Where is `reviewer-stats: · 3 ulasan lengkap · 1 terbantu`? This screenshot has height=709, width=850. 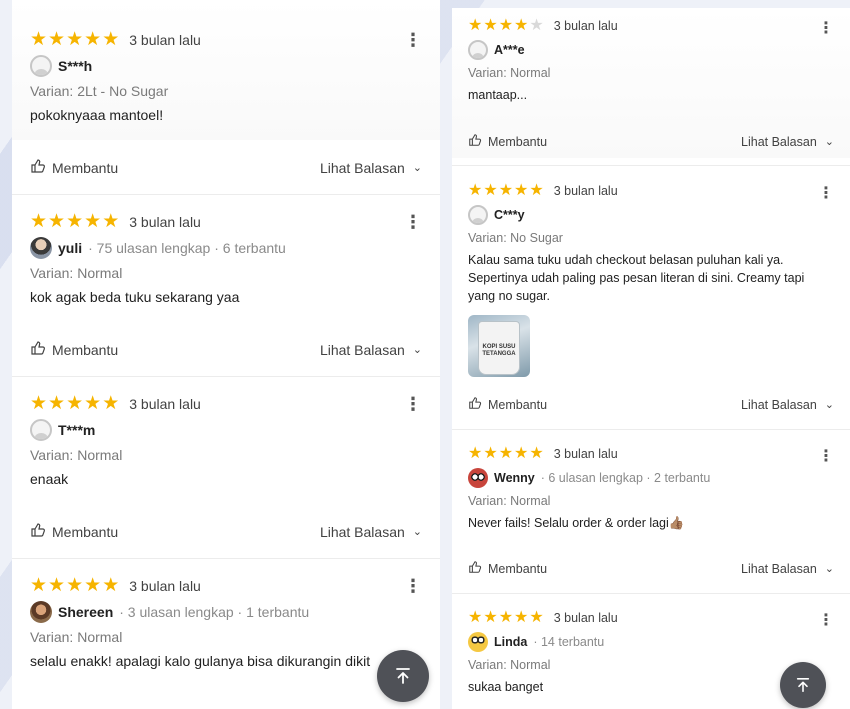 reviewer-stats: · 3 ulasan lengkap · 1 terbantu is located at coordinates (214, 612).